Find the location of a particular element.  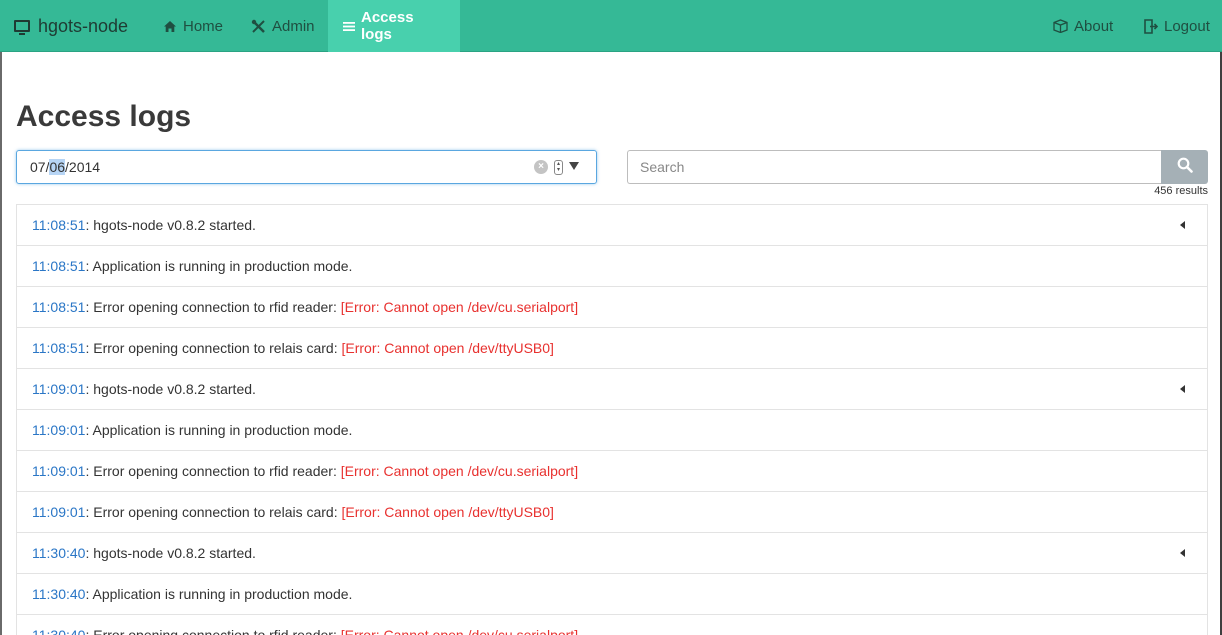

clear-icon: × is located at coordinates (541, 167).